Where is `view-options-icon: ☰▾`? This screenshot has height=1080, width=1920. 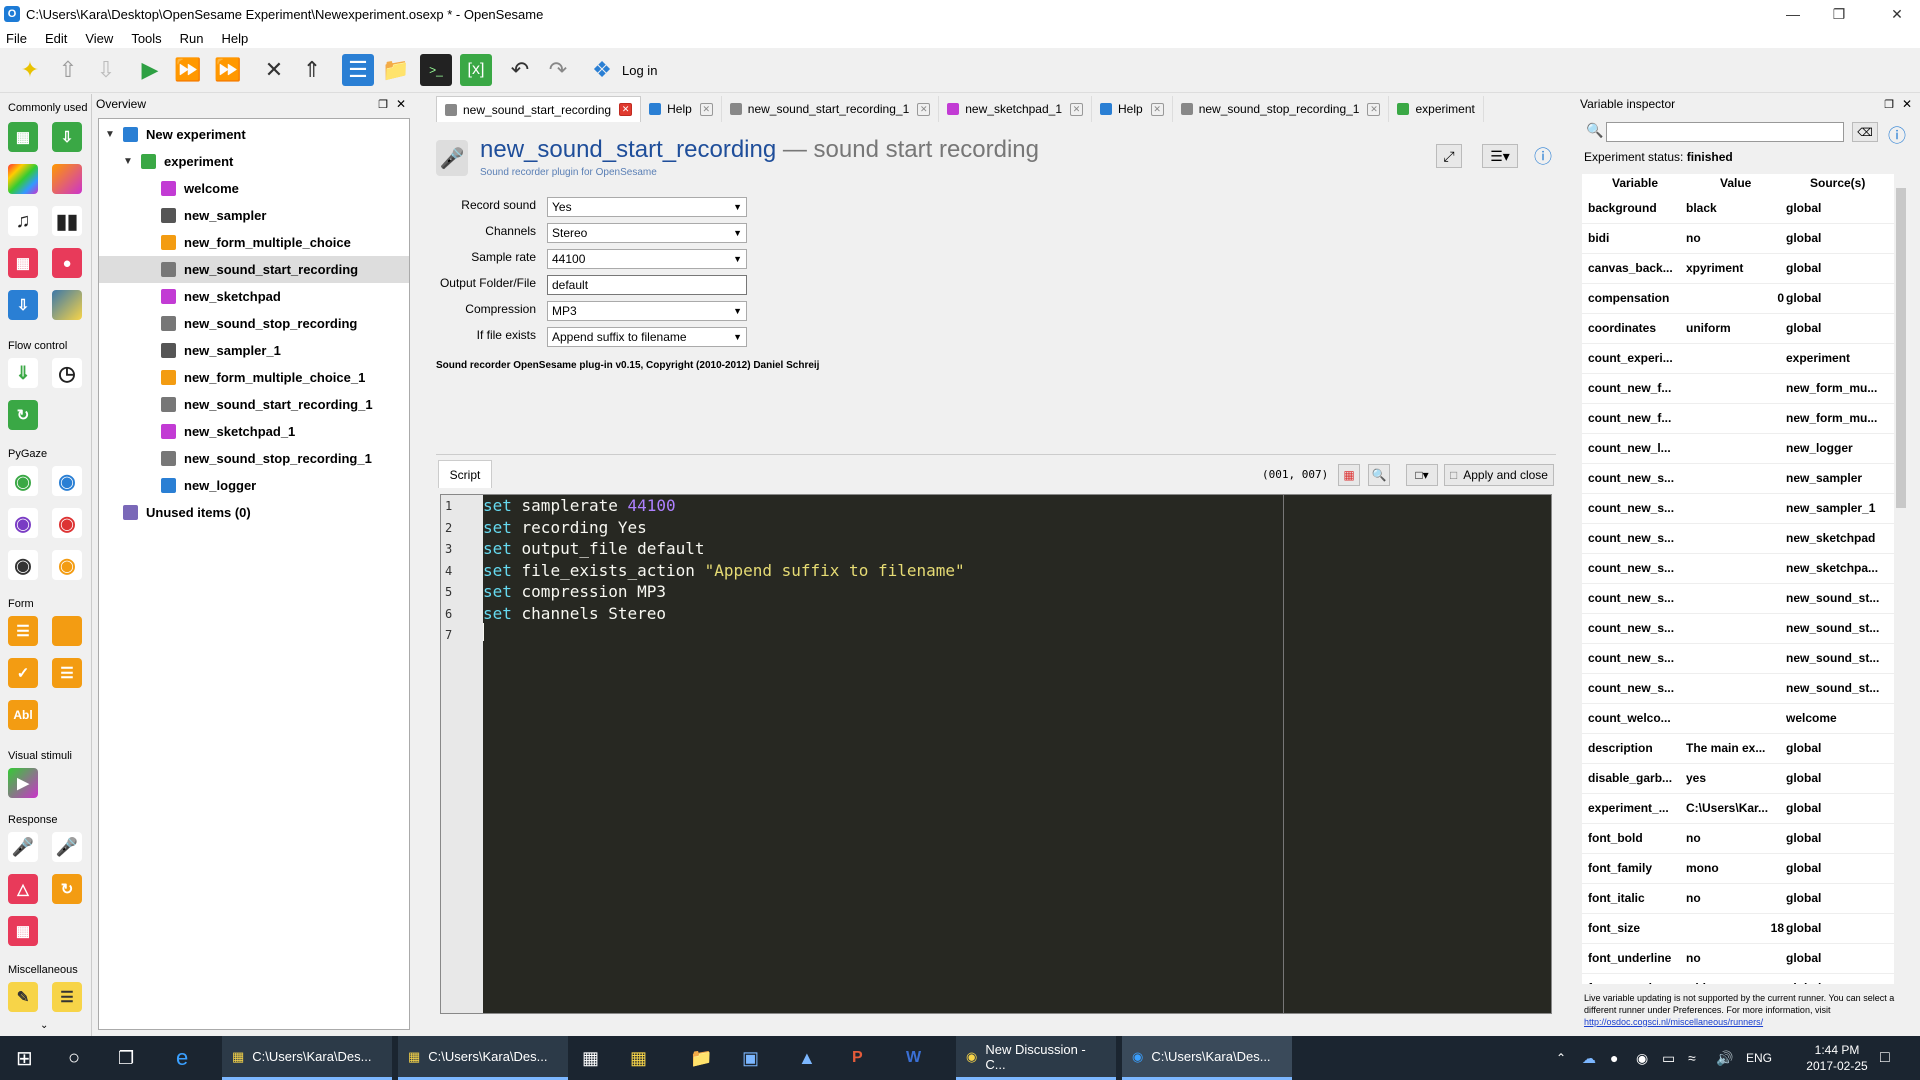
view-options-icon: ☰▾ is located at coordinates (1500, 156).